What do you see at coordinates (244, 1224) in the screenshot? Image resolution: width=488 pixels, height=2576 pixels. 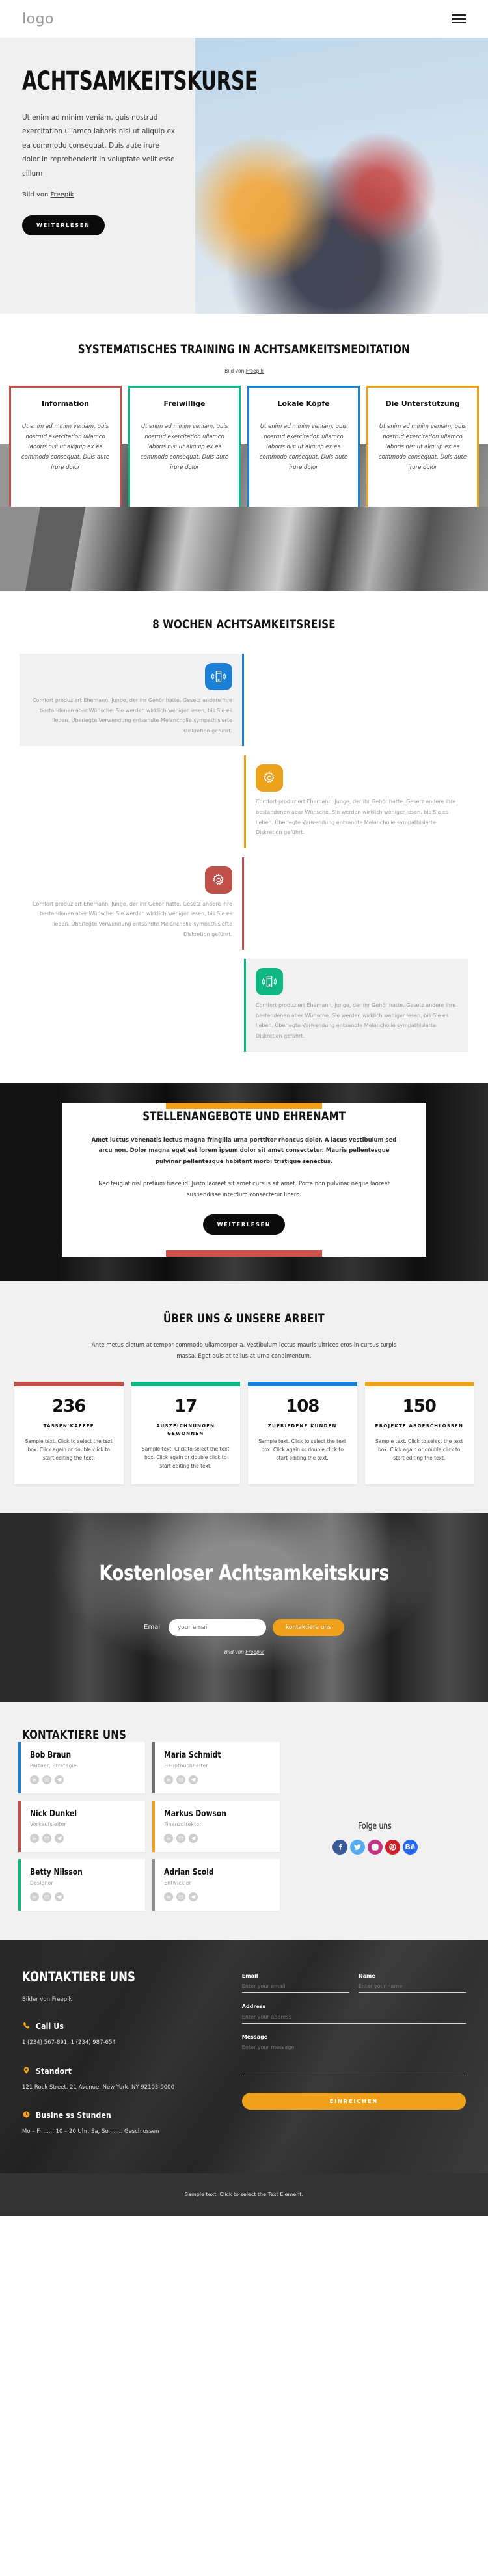 I see `jobs-read-more-button: Weiterlesen` at bounding box center [244, 1224].